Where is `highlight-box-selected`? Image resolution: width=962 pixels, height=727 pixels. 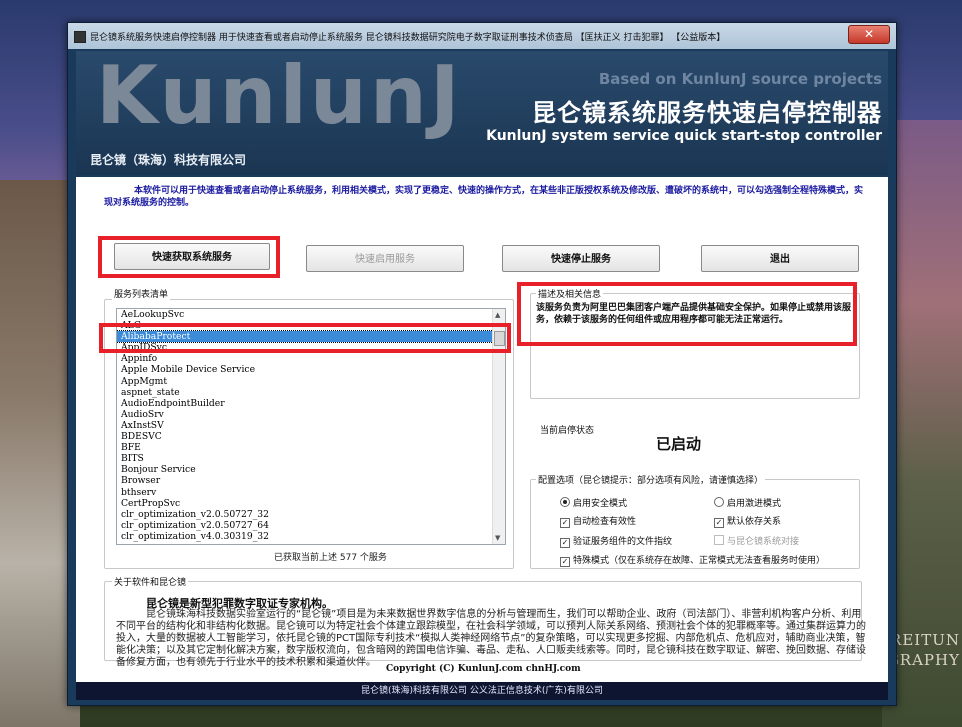 highlight-box-selected is located at coordinates (305, 338).